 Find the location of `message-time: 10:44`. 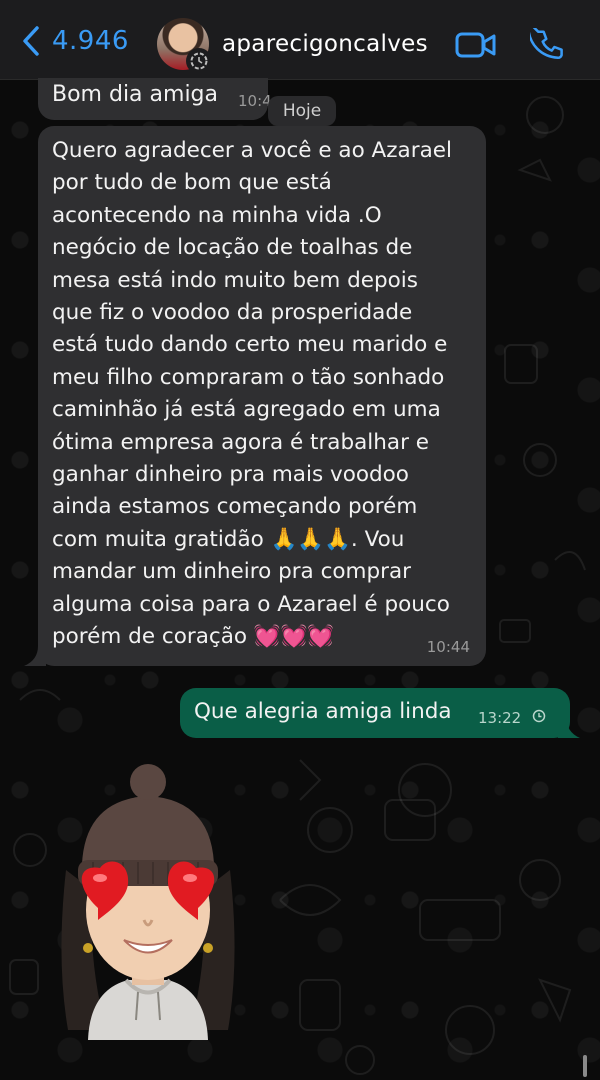

message-time: 10:44 is located at coordinates (448, 647).